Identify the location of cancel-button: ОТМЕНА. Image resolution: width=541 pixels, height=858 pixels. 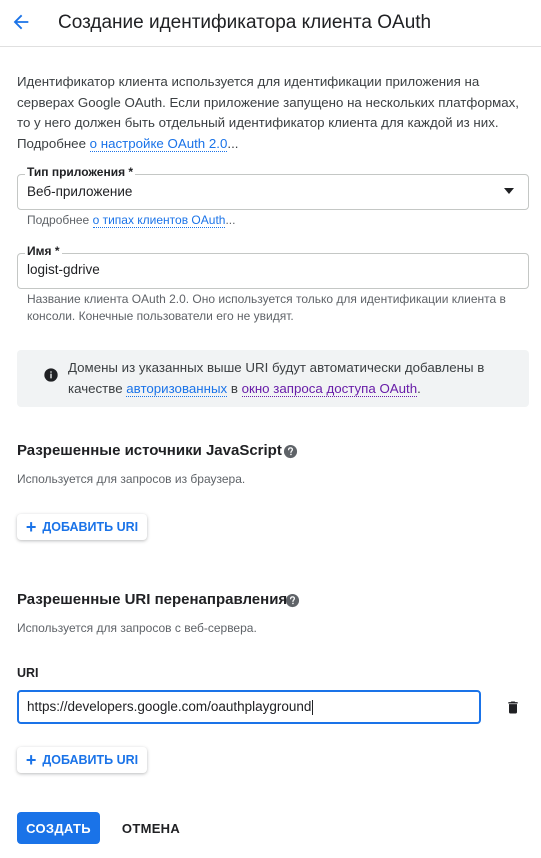
(151, 828).